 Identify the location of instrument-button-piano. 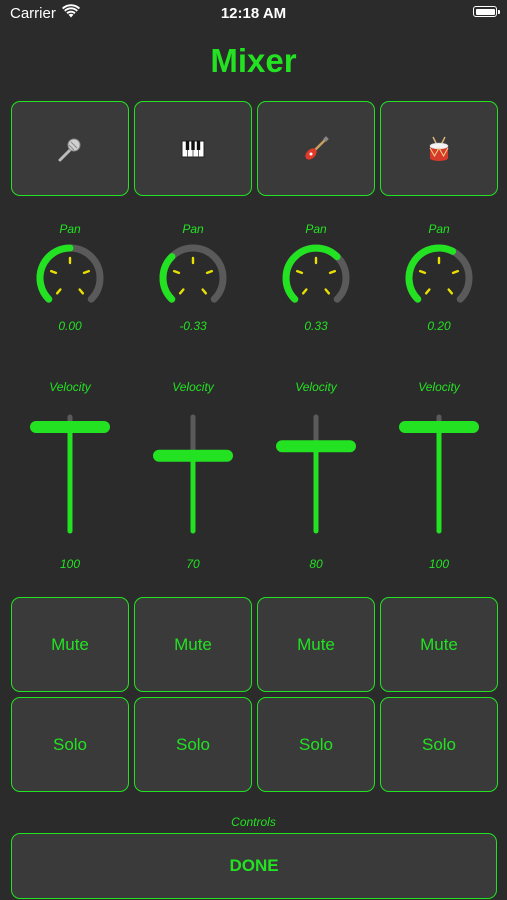
(193, 148).